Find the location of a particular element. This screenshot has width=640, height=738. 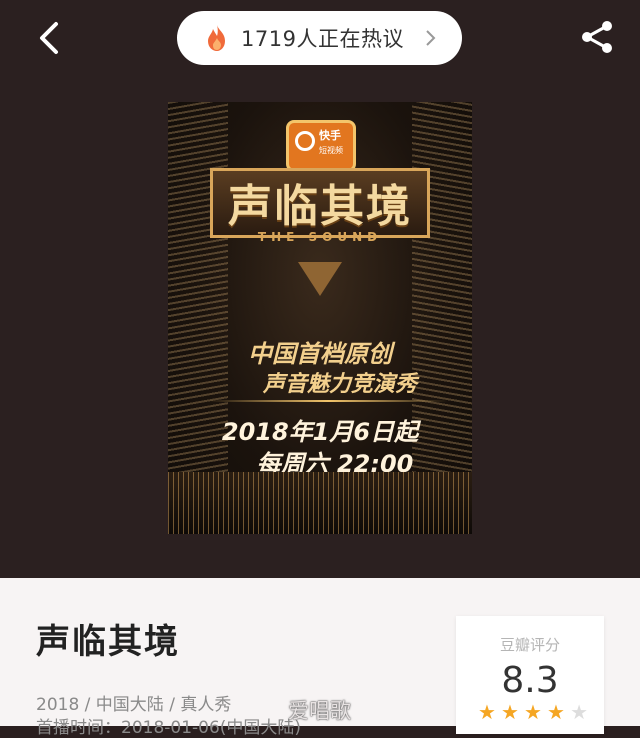

kuaishou-badge: 快手 短视频 is located at coordinates (321, 146).